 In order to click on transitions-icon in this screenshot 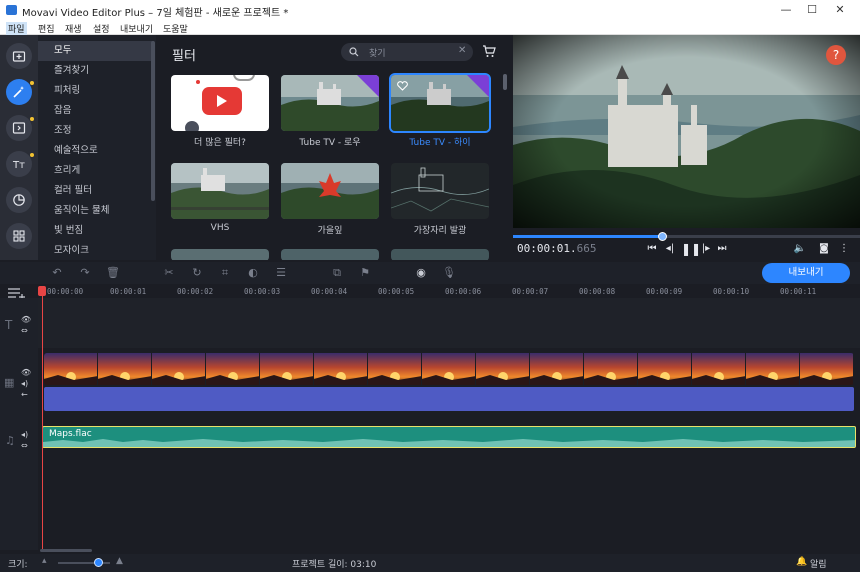, I will do `click(19, 128)`.